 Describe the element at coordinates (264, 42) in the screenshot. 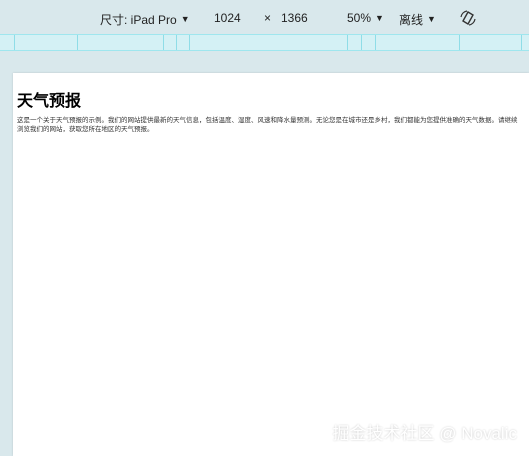

I see `media-query-ruler` at that location.